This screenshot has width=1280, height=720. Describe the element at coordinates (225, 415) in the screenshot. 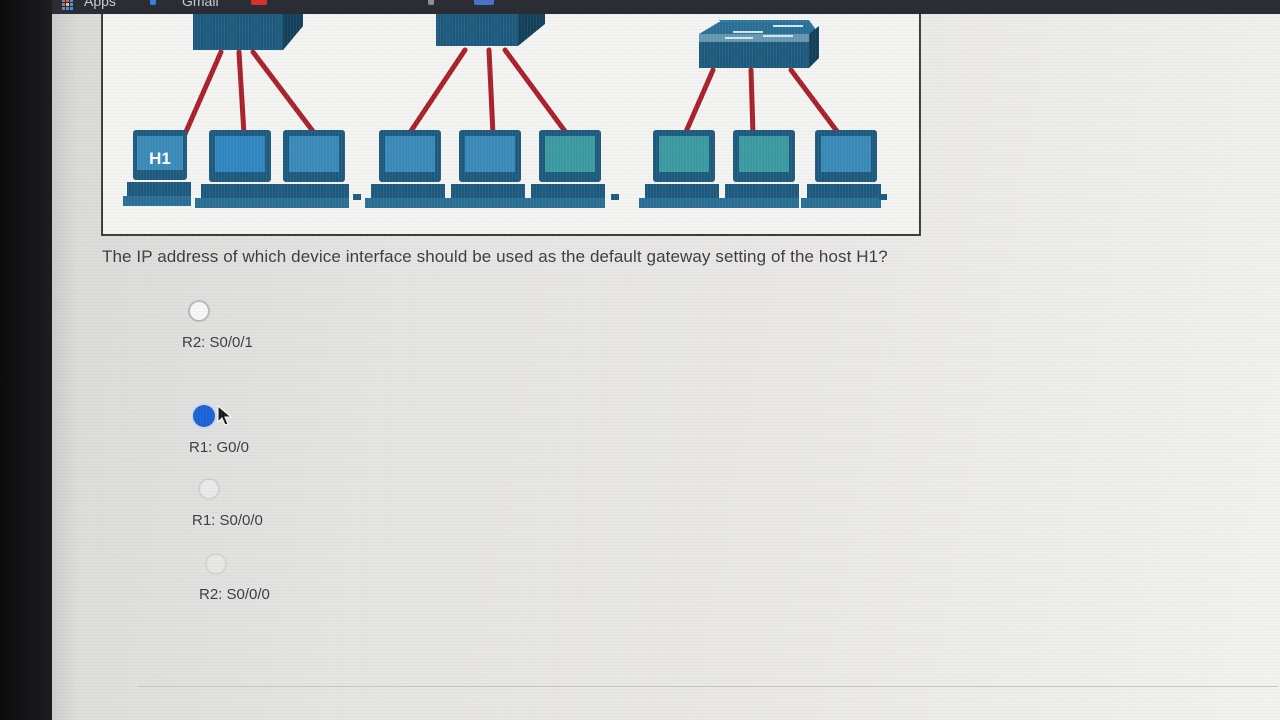

I see `mouse-cursor-icon` at that location.